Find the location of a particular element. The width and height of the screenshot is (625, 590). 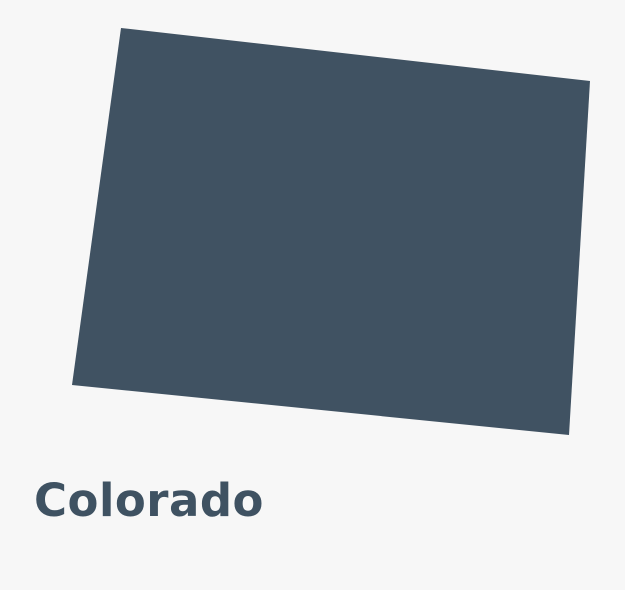

state-name-label: Colorado is located at coordinates (149, 500).